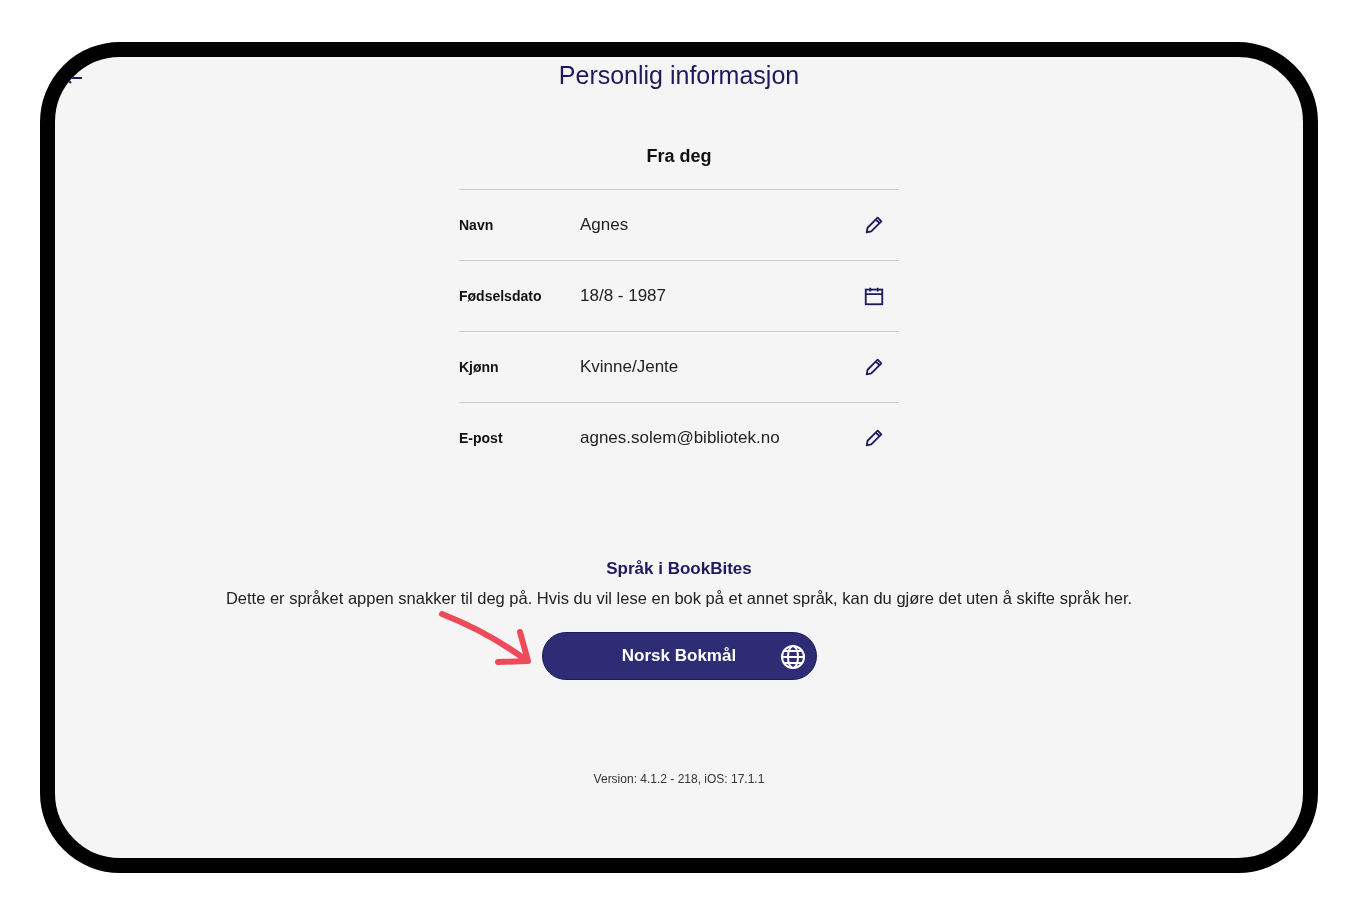  I want to click on field-value: 18/8 - 1987, so click(623, 296).